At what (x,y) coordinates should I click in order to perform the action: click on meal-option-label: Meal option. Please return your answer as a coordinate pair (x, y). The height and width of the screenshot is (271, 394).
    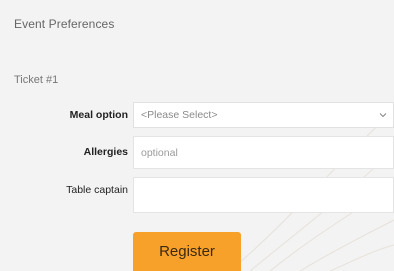
    Looking at the image, I should click on (98, 115).